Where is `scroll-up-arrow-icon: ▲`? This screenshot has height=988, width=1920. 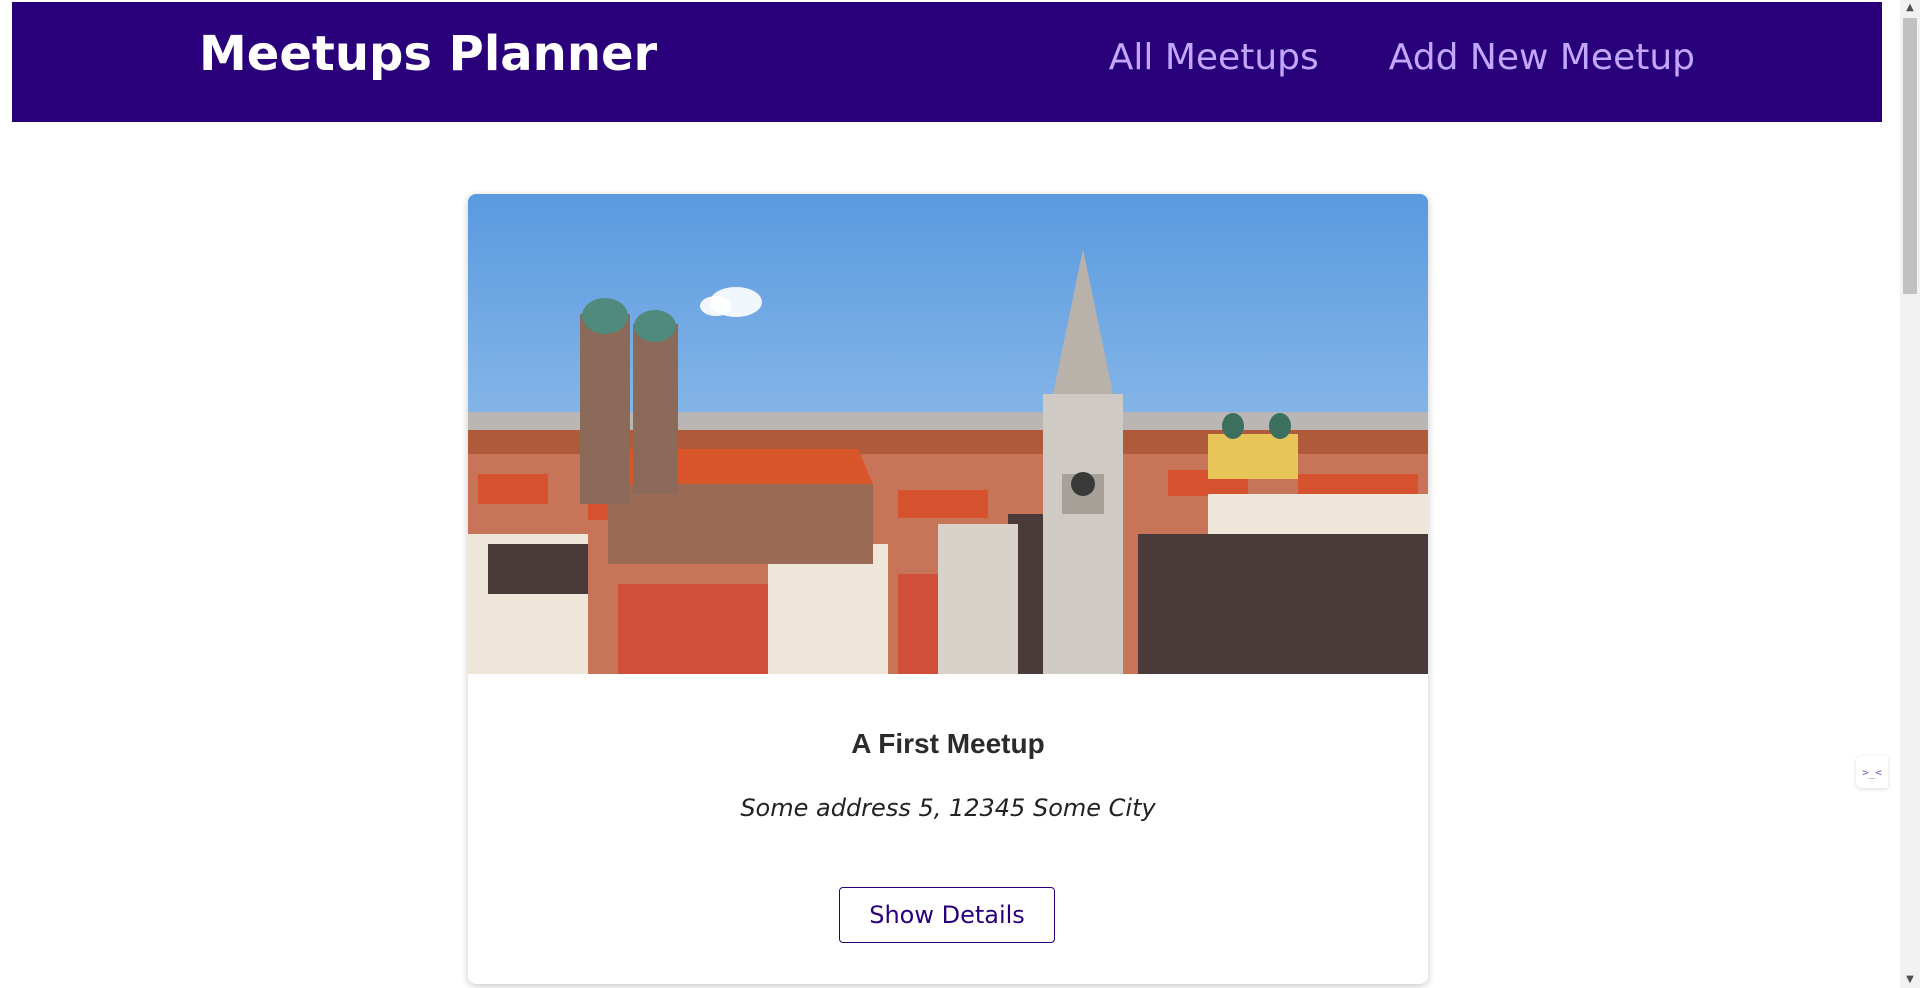 scroll-up-arrow-icon: ▲ is located at coordinates (1910, 8).